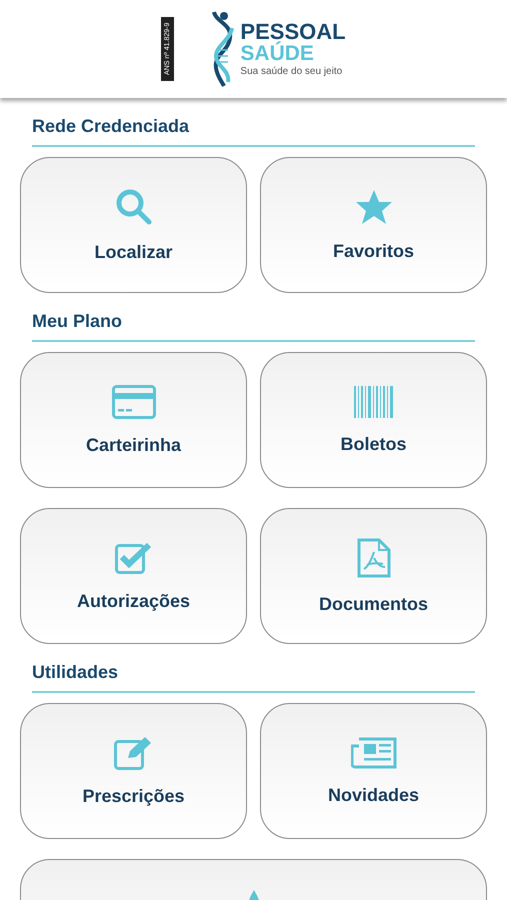 This screenshot has width=507, height=900. What do you see at coordinates (223, 49) in the screenshot?
I see `dna-figure-icon` at bounding box center [223, 49].